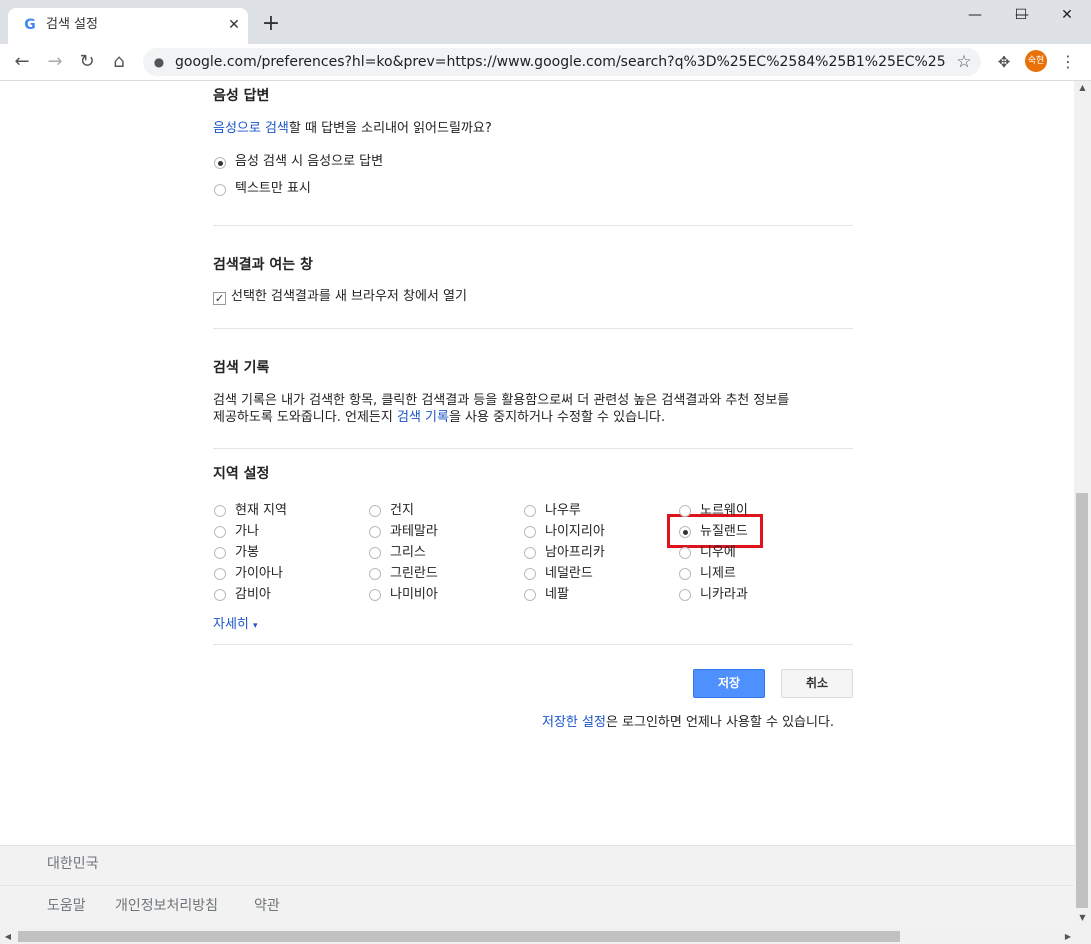 The height and width of the screenshot is (944, 1091). I want to click on region-label: 건지, so click(402, 511).